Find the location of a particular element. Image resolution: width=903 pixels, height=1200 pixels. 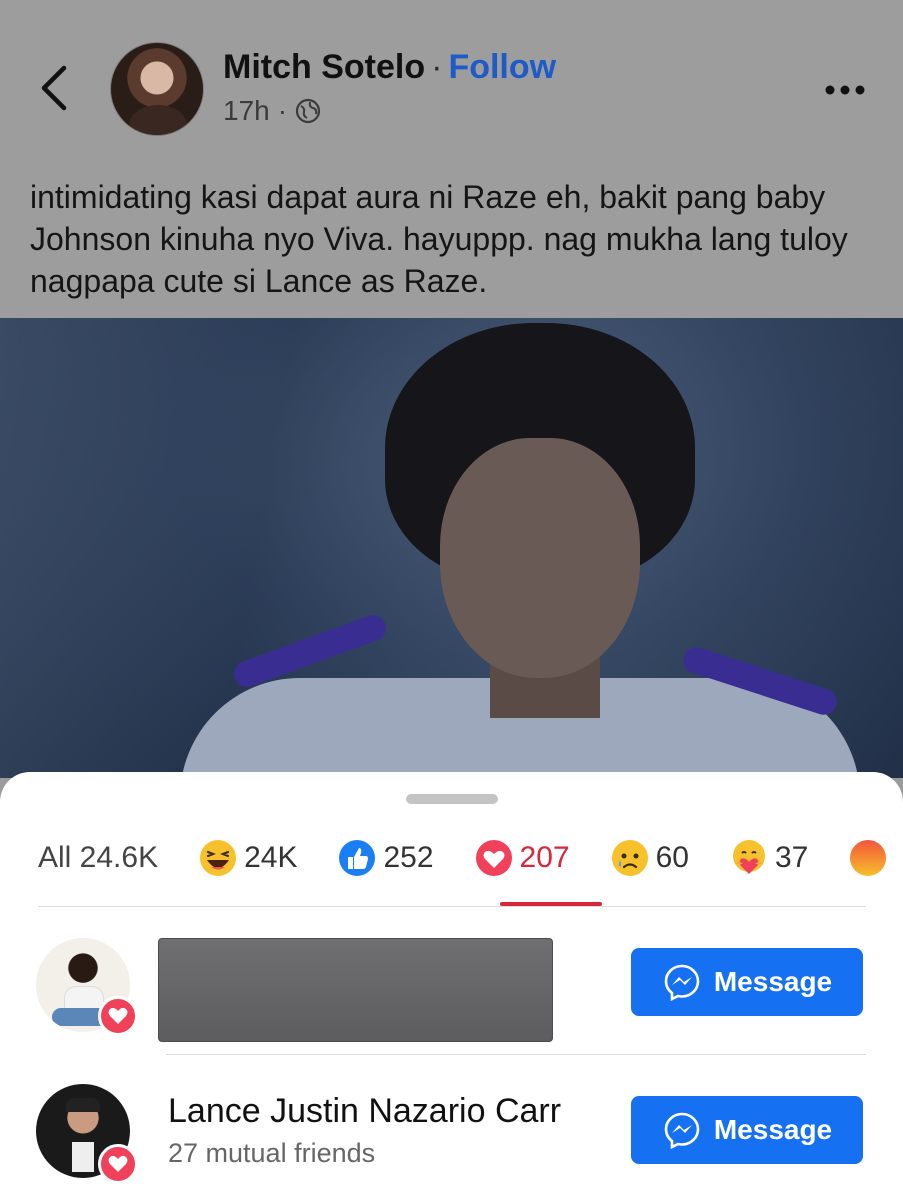

tab-love: 207 is located at coordinates (522, 858).